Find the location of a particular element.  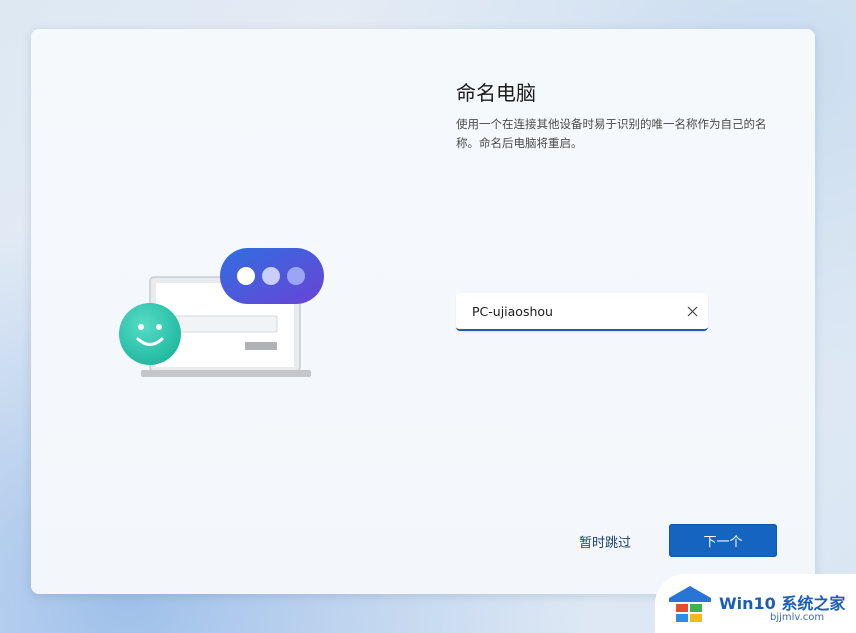

chat-bubble-icon is located at coordinates (272, 276).